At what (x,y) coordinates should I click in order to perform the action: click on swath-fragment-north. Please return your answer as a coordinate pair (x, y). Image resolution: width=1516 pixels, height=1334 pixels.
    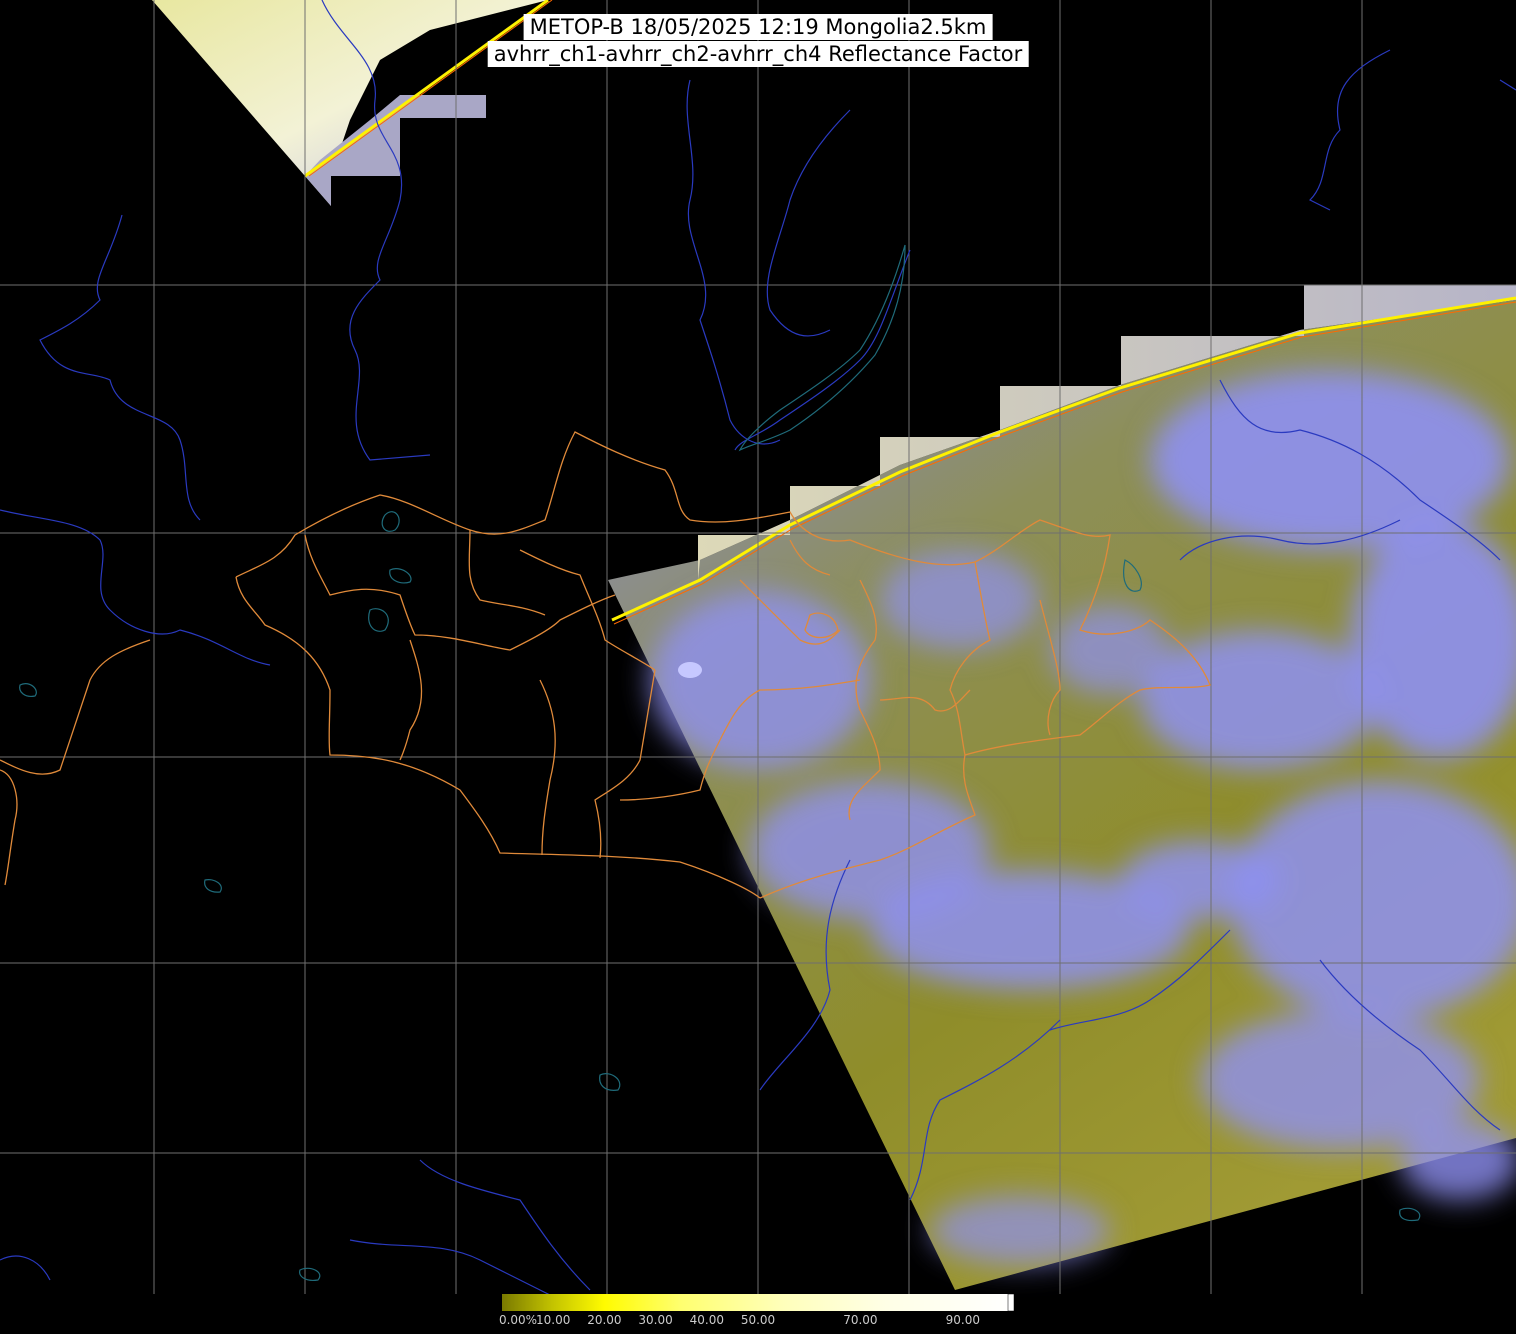
    Looking at the image, I should click on (352, 103).